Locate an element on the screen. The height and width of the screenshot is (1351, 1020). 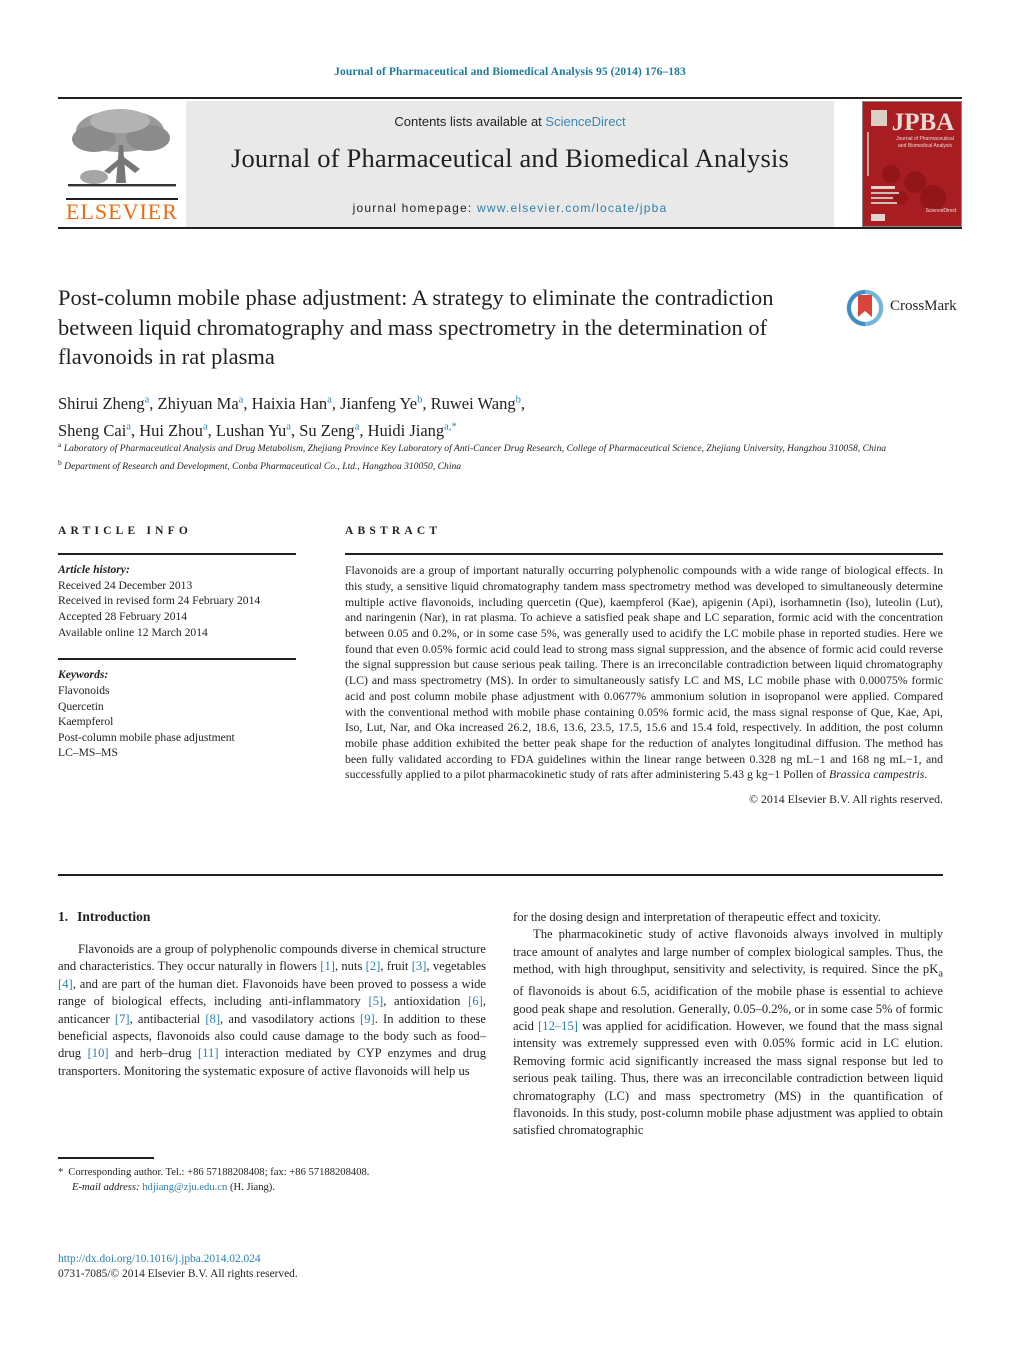
section-divider is located at coordinates (500, 875).